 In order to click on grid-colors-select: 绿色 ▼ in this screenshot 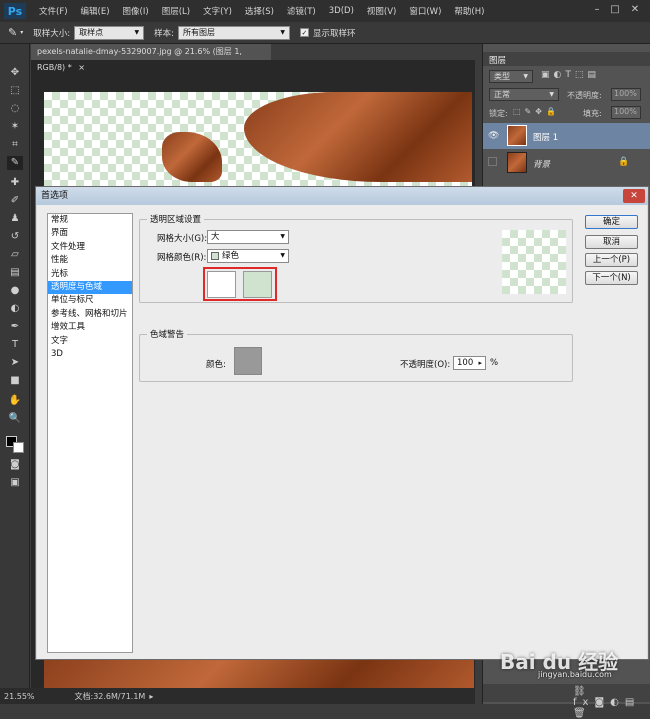, I will do `click(248, 256)`.